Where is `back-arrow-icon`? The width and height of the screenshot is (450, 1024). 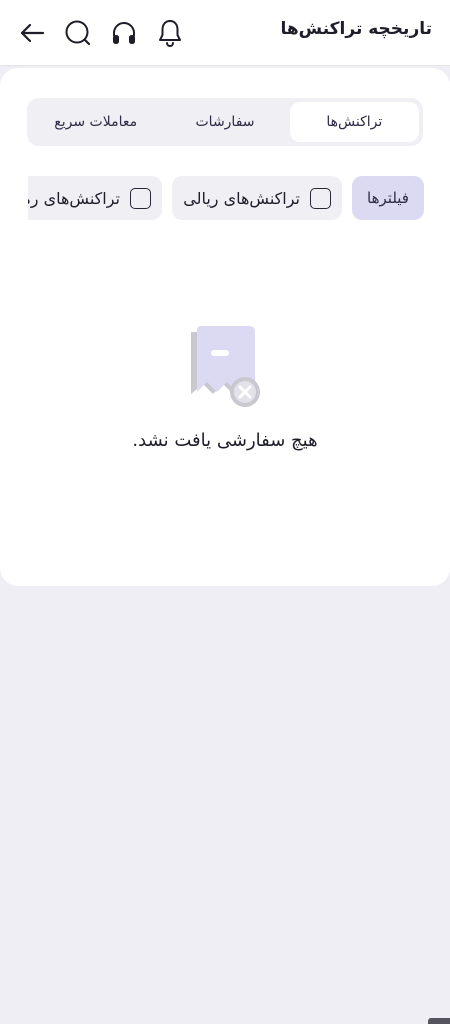
back-arrow-icon is located at coordinates (32, 33).